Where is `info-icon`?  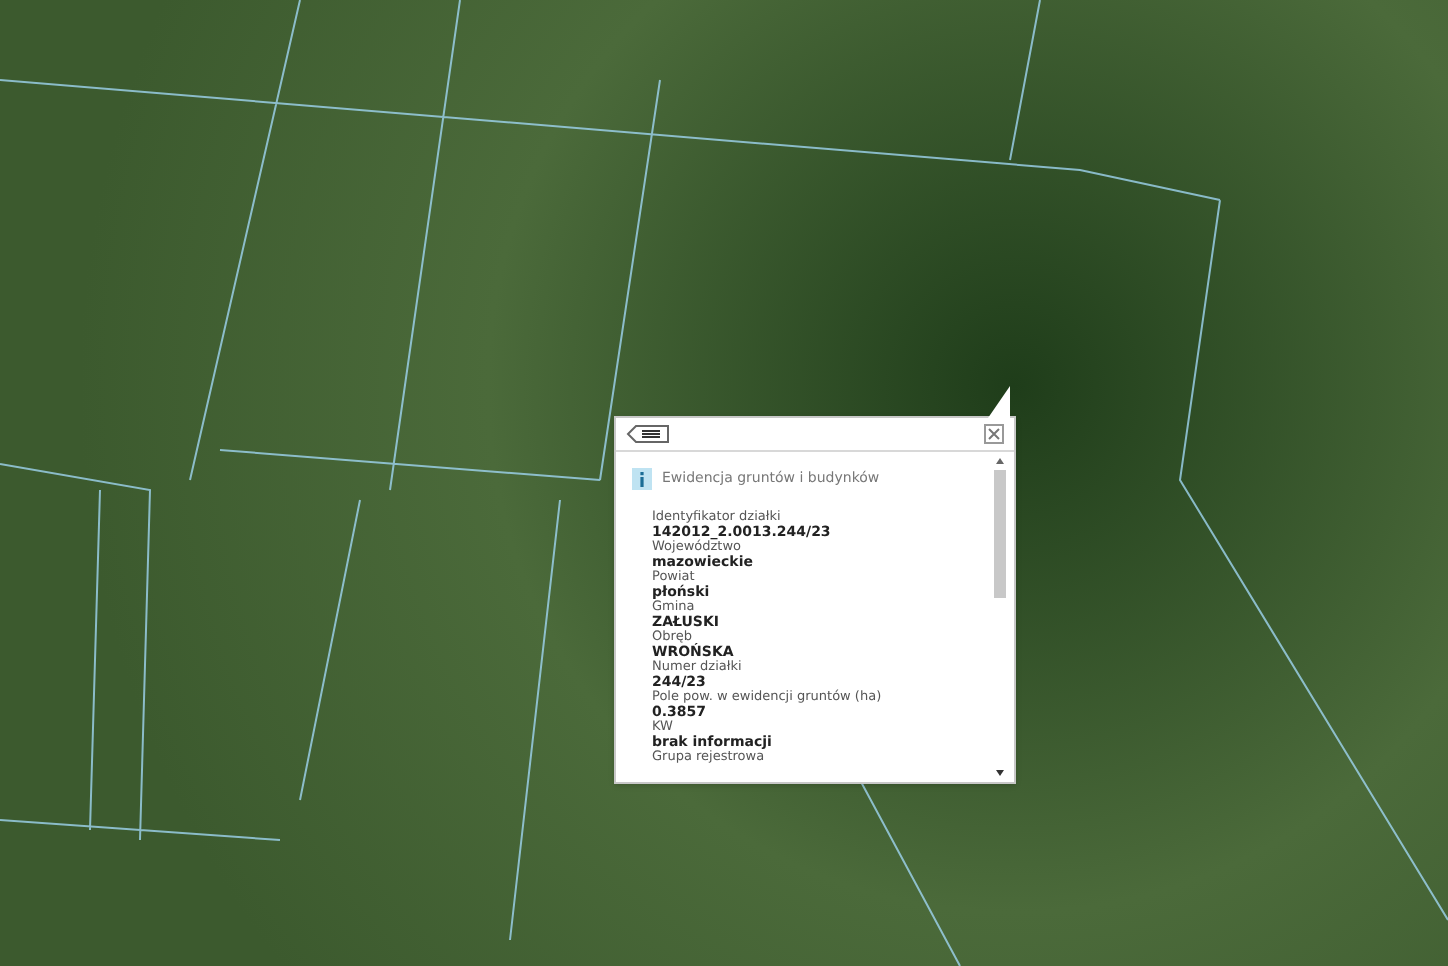 info-icon is located at coordinates (642, 479).